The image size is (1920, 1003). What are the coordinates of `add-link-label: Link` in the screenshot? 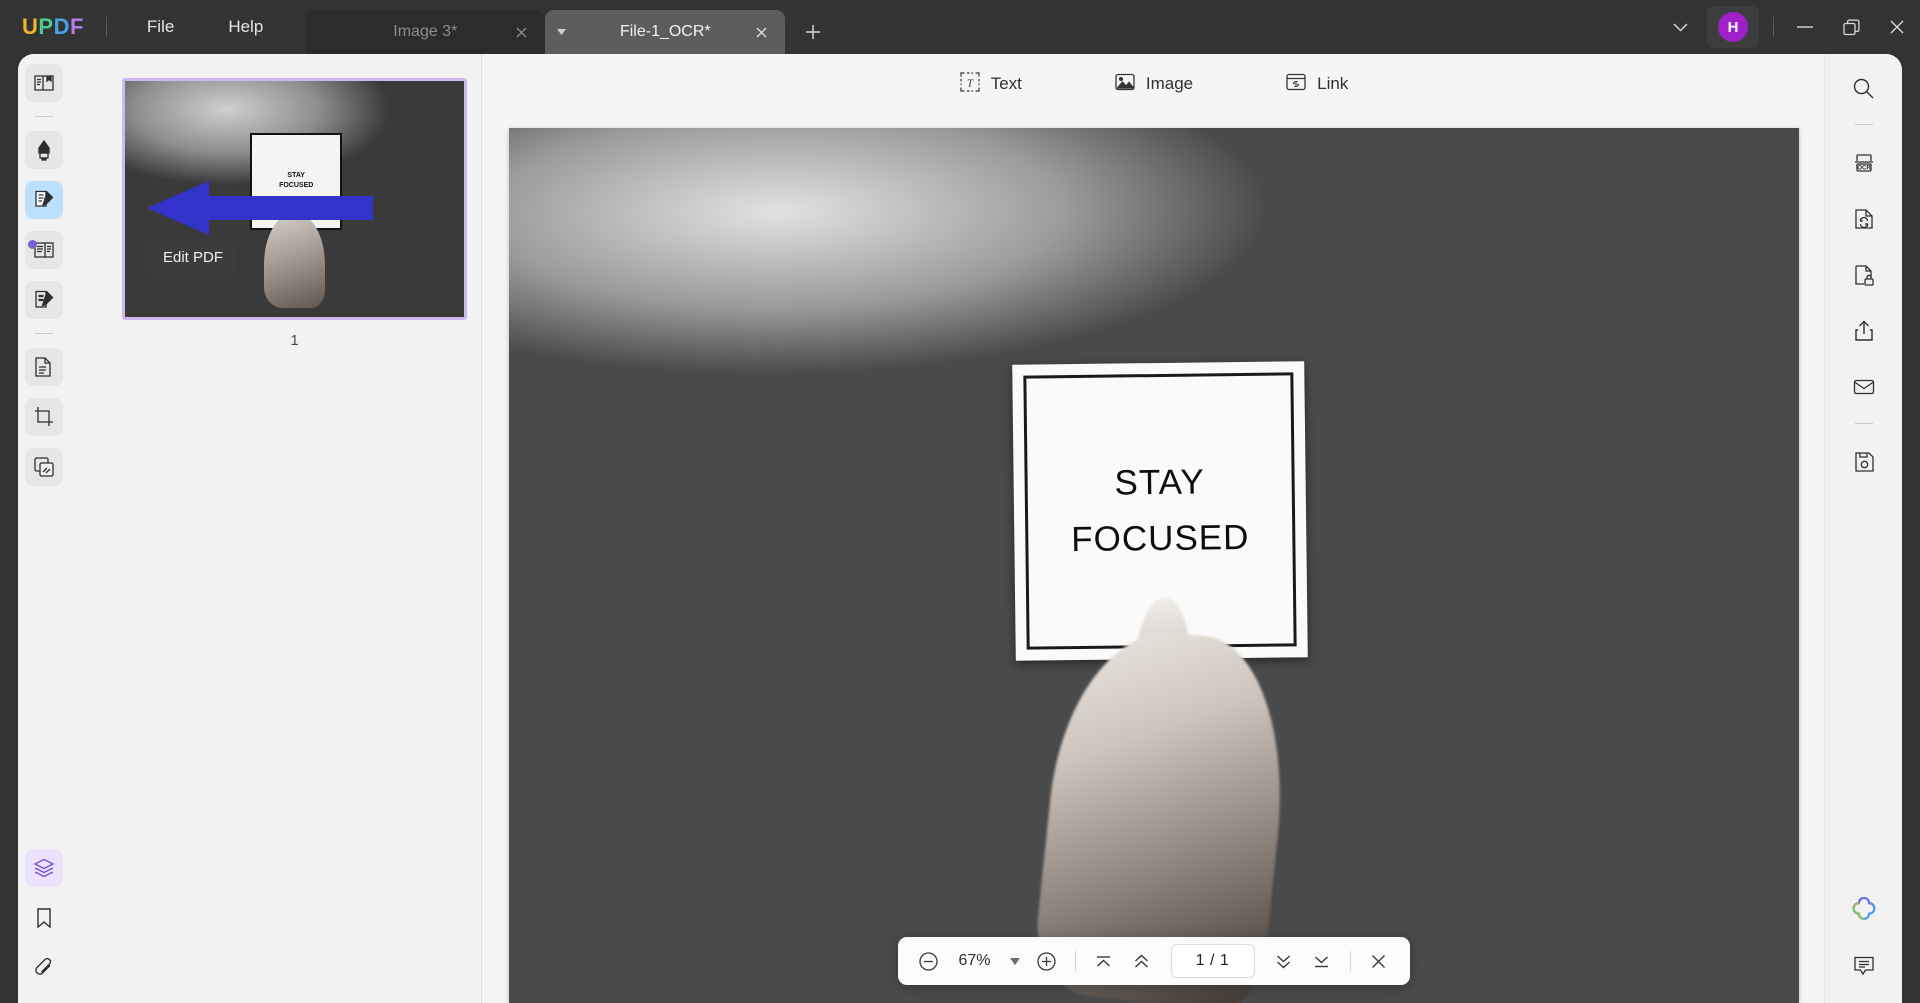 It's located at (1333, 83).